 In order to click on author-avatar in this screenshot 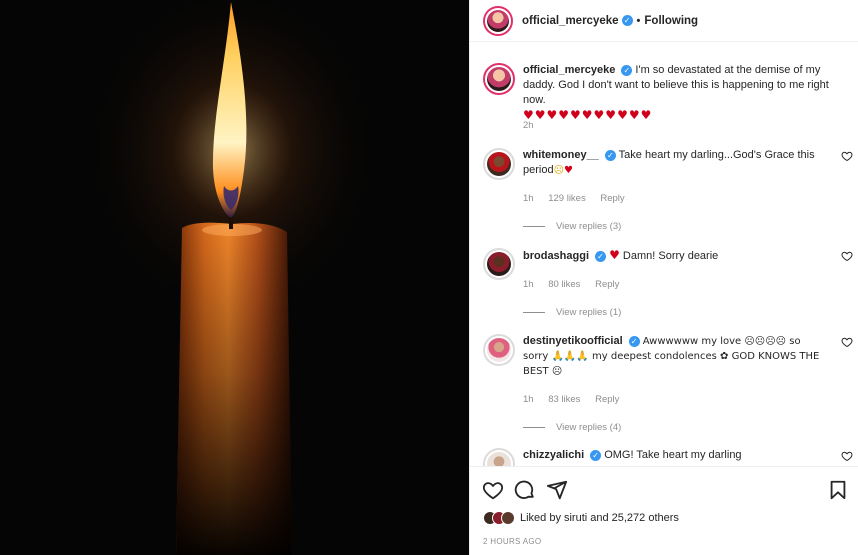, I will do `click(498, 20)`.